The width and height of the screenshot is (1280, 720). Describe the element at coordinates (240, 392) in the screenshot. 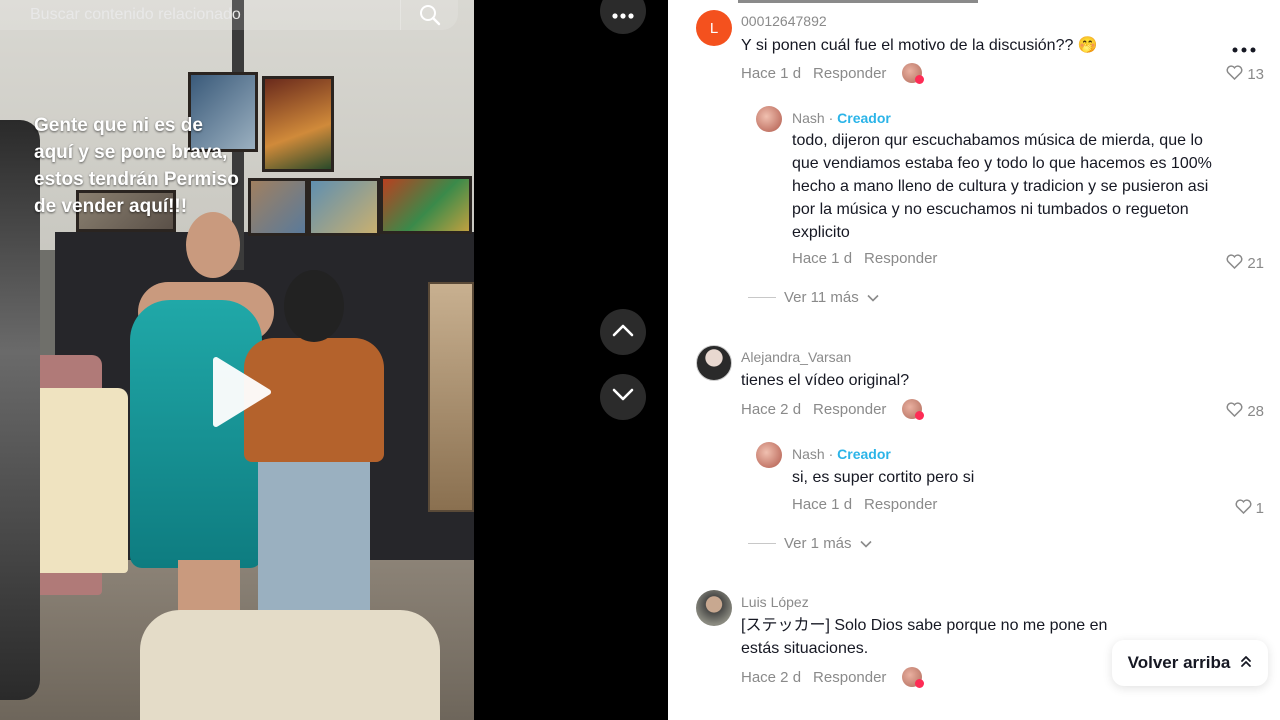

I see `play-icon` at that location.